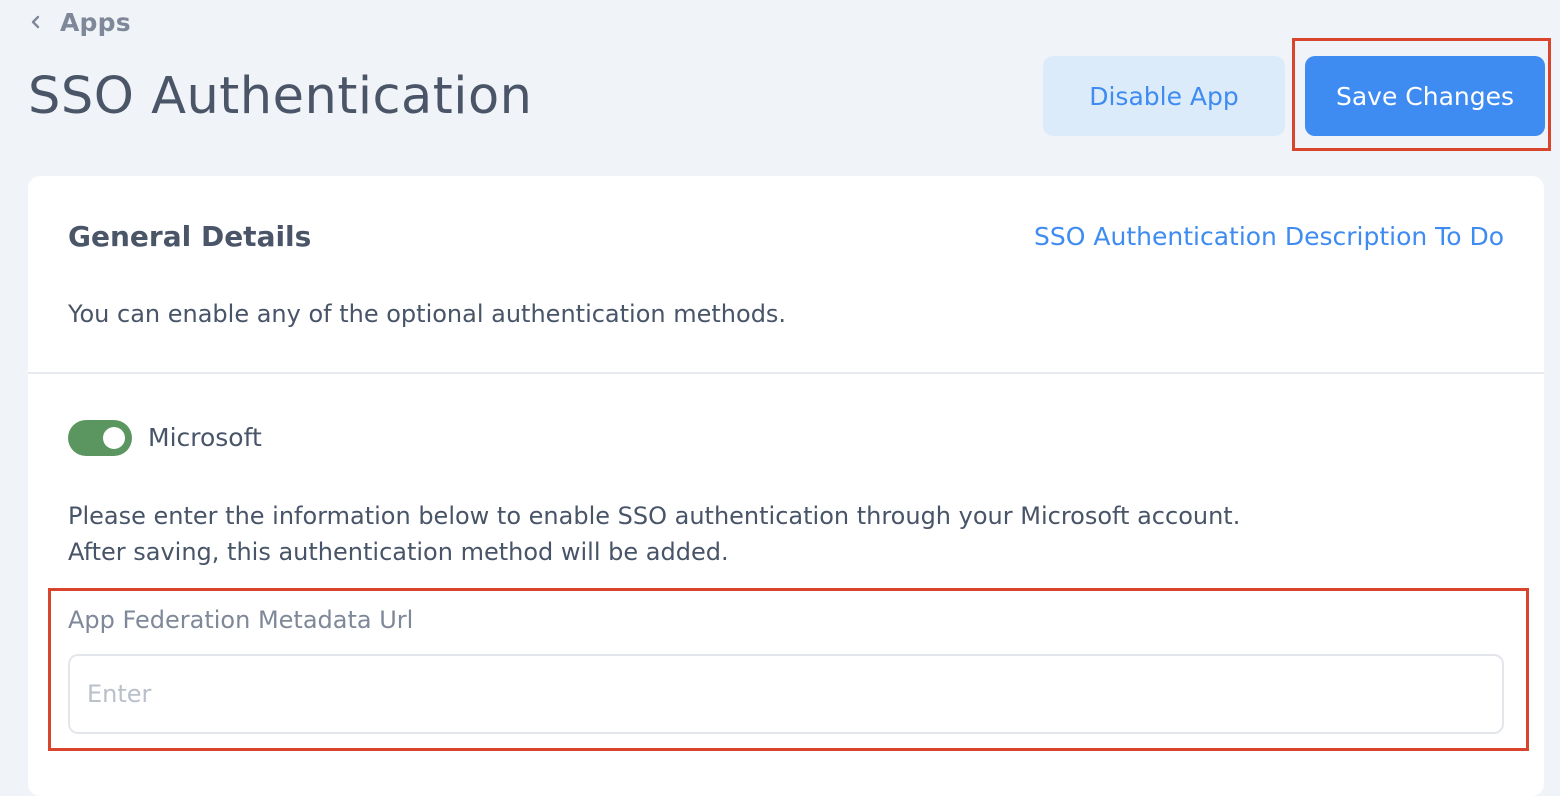  What do you see at coordinates (36, 22) in the screenshot?
I see `chevron-left-icon` at bounding box center [36, 22].